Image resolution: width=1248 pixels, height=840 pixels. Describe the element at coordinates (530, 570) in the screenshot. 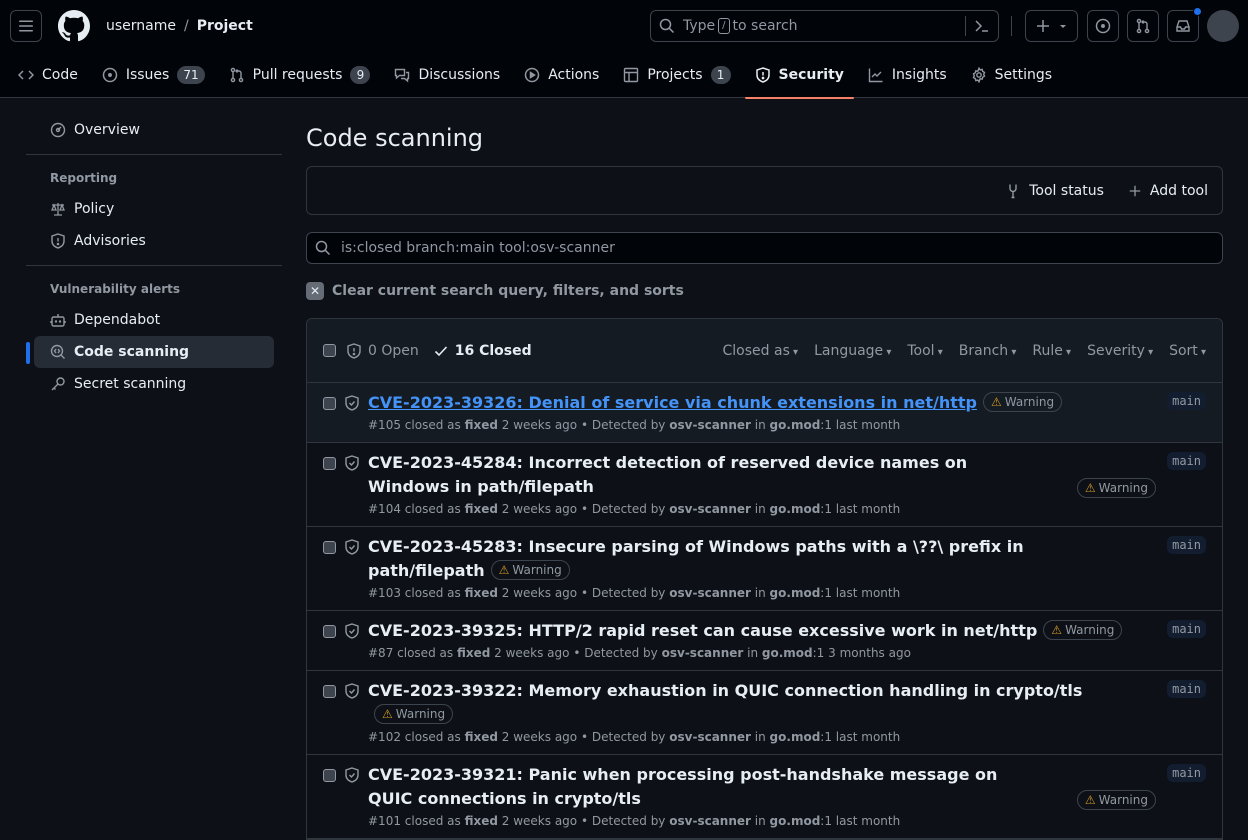

I see `severity-badge: ⚠ Warning` at that location.